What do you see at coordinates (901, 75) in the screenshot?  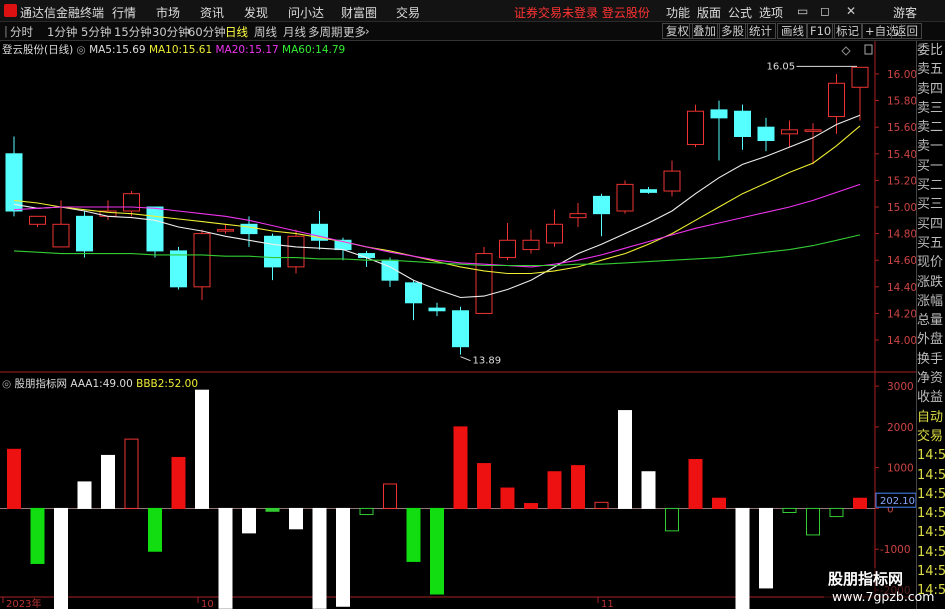 I see `price-tick-label: 16.00` at bounding box center [901, 75].